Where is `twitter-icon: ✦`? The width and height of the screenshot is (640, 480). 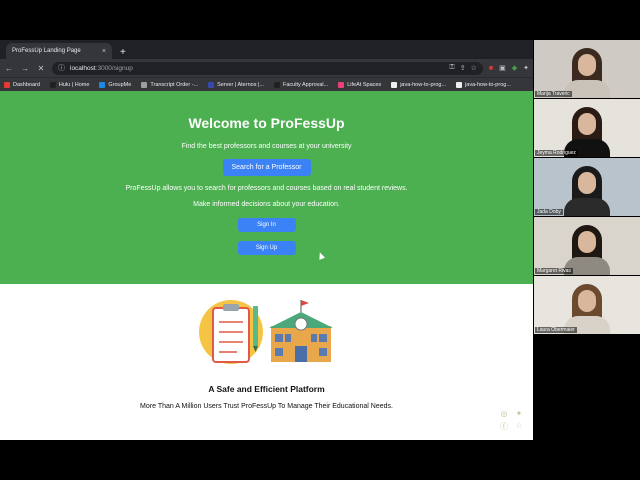 twitter-icon: ✦ is located at coordinates (519, 413).